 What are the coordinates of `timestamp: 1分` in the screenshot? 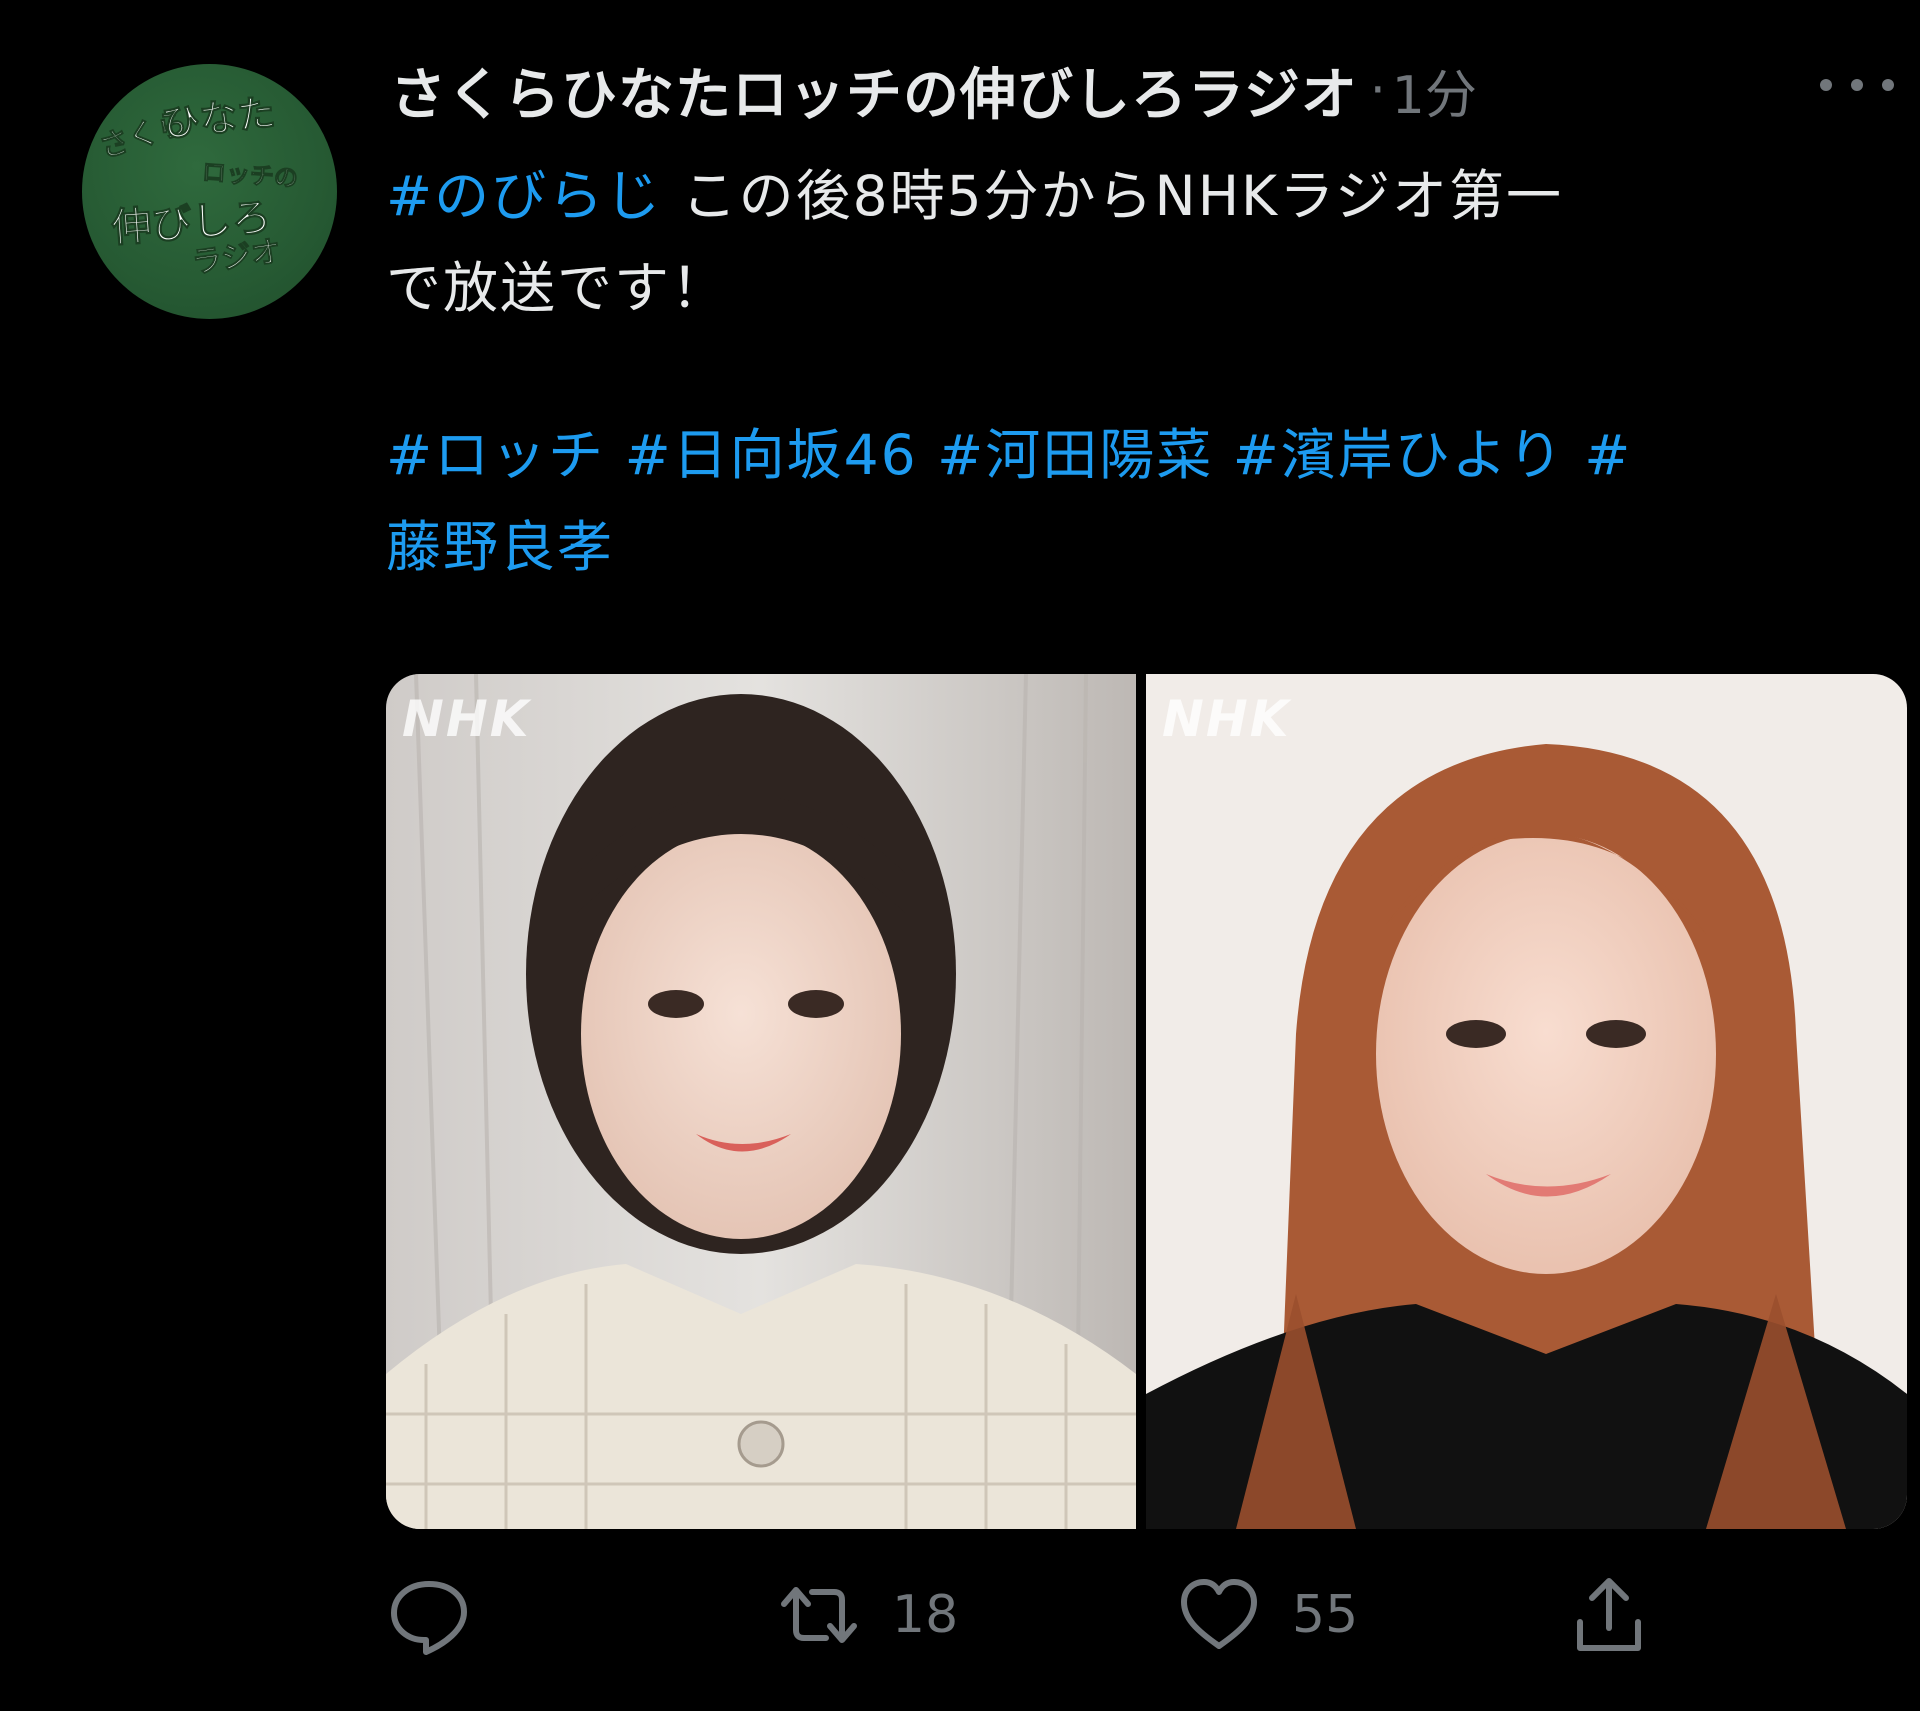 It's located at (1434, 90).